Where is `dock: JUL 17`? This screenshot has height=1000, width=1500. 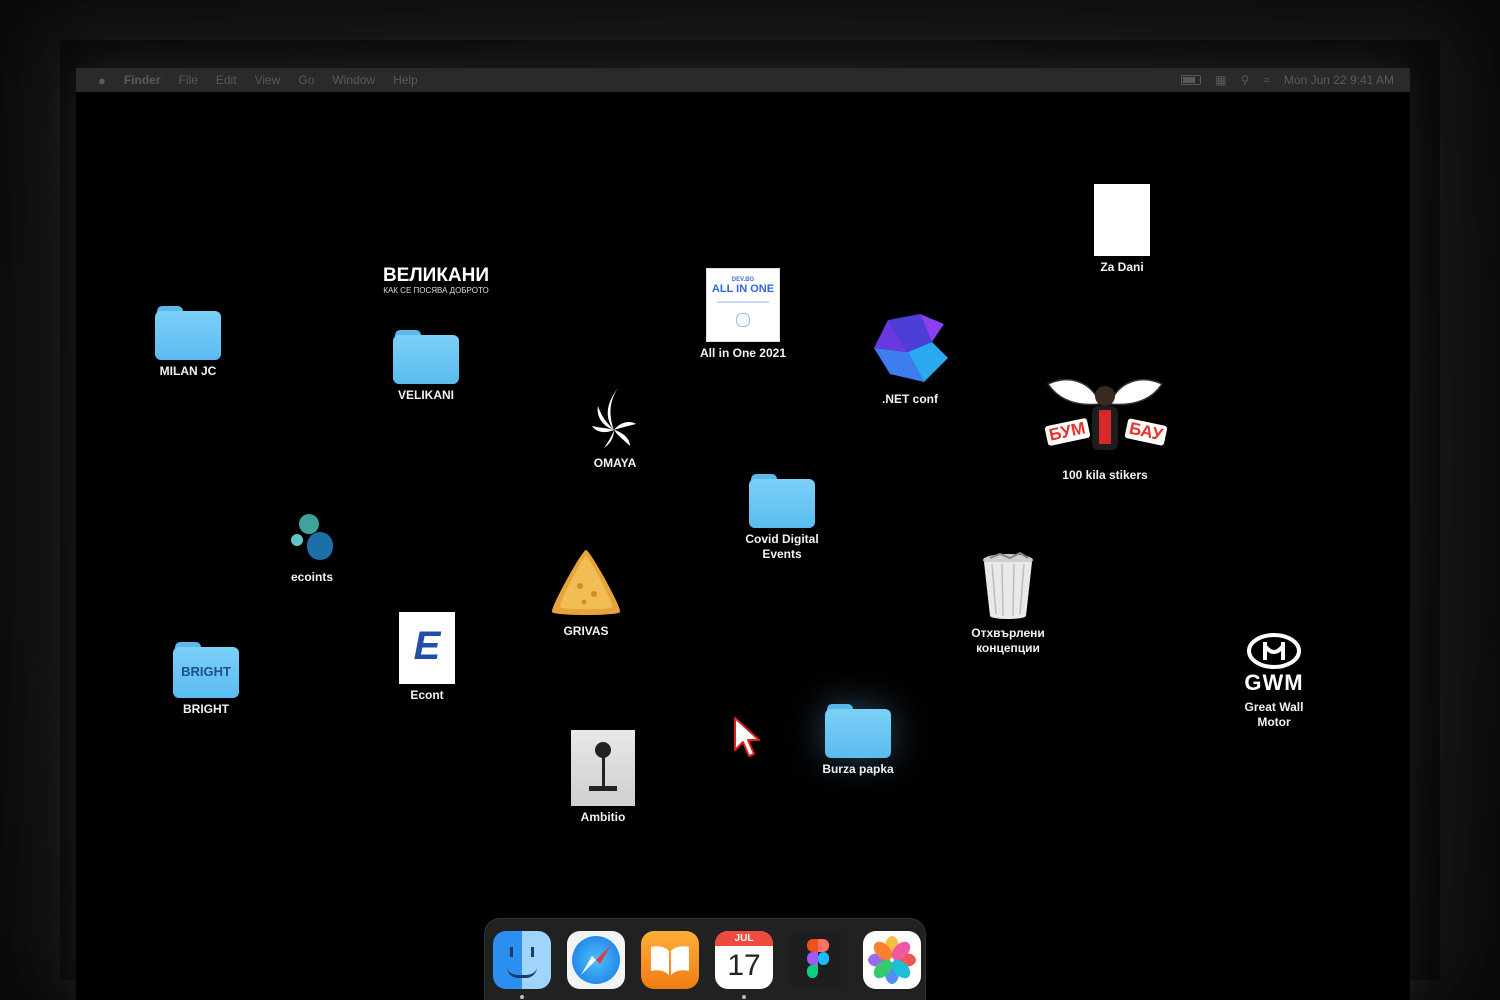
dock: JUL 17 is located at coordinates (705, 959).